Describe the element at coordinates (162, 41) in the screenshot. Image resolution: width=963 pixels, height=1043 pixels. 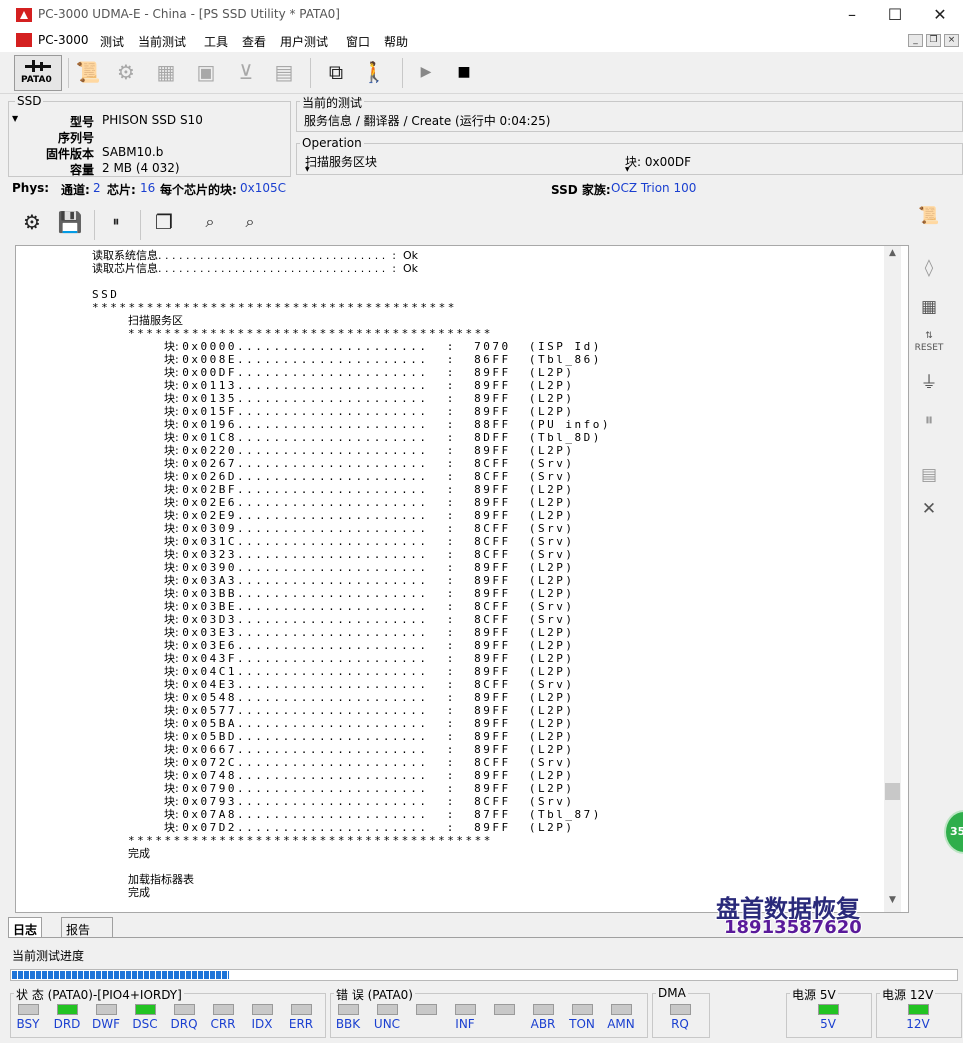
I see `menu-current-test: 当前测试` at that location.